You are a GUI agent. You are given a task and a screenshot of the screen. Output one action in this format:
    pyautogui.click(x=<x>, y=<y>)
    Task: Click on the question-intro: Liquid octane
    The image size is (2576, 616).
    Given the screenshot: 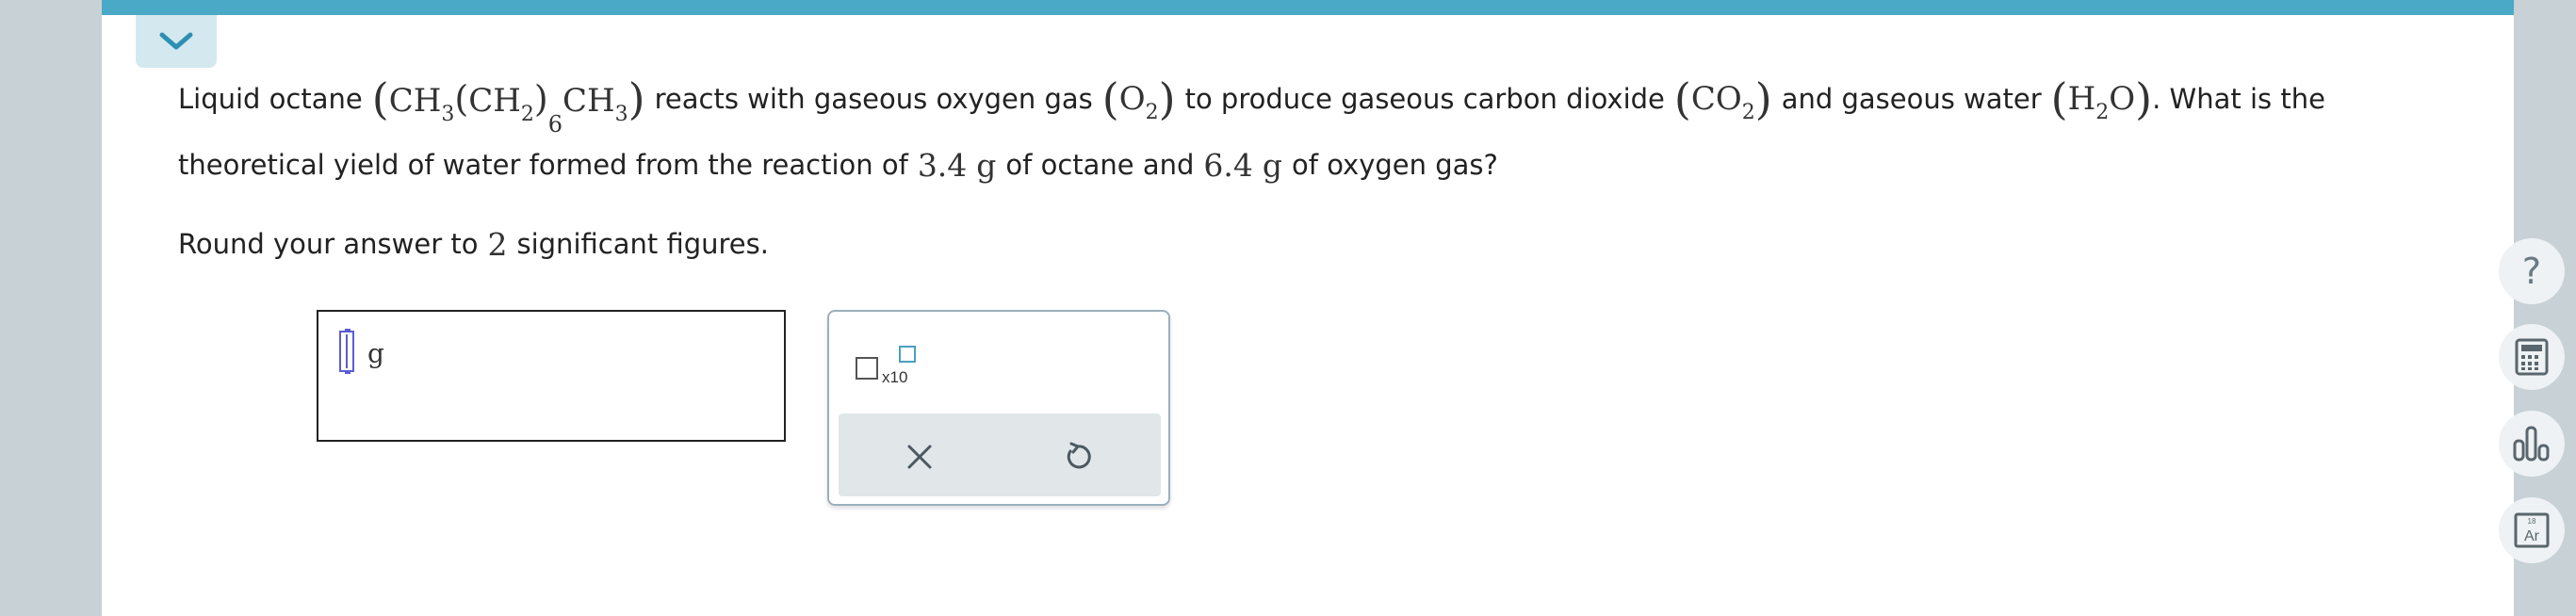 What is the action you would take?
    pyautogui.click(x=270, y=99)
    